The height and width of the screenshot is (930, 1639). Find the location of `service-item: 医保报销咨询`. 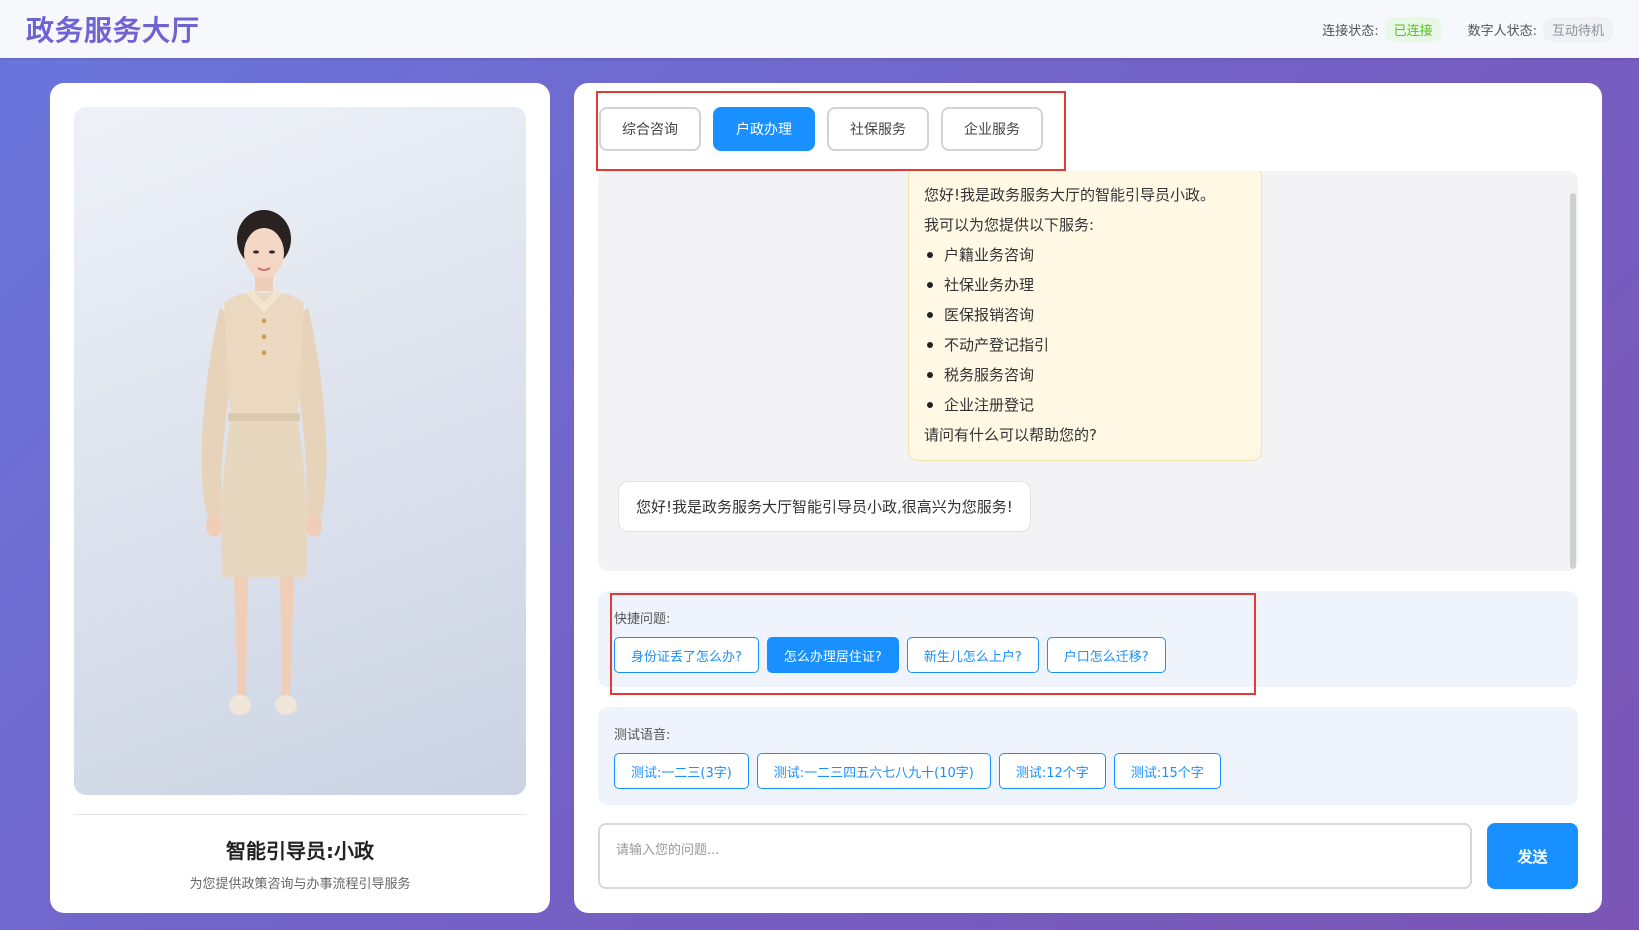

service-item: 医保报销咨询 is located at coordinates (1085, 315).